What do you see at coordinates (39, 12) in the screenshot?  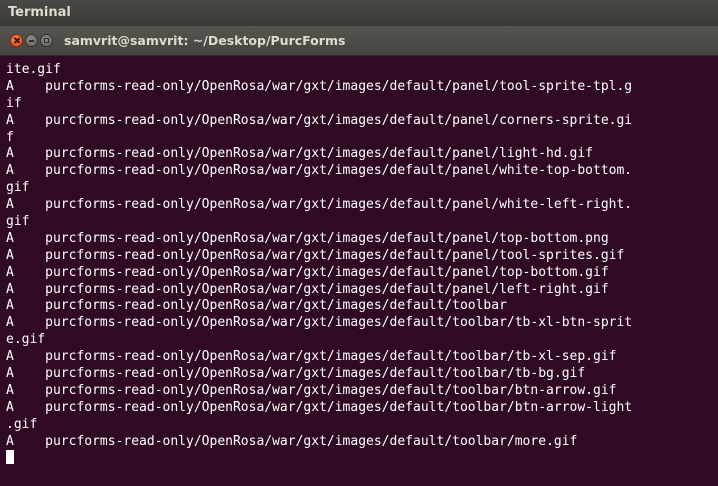 I see `app-name: Terminal` at bounding box center [39, 12].